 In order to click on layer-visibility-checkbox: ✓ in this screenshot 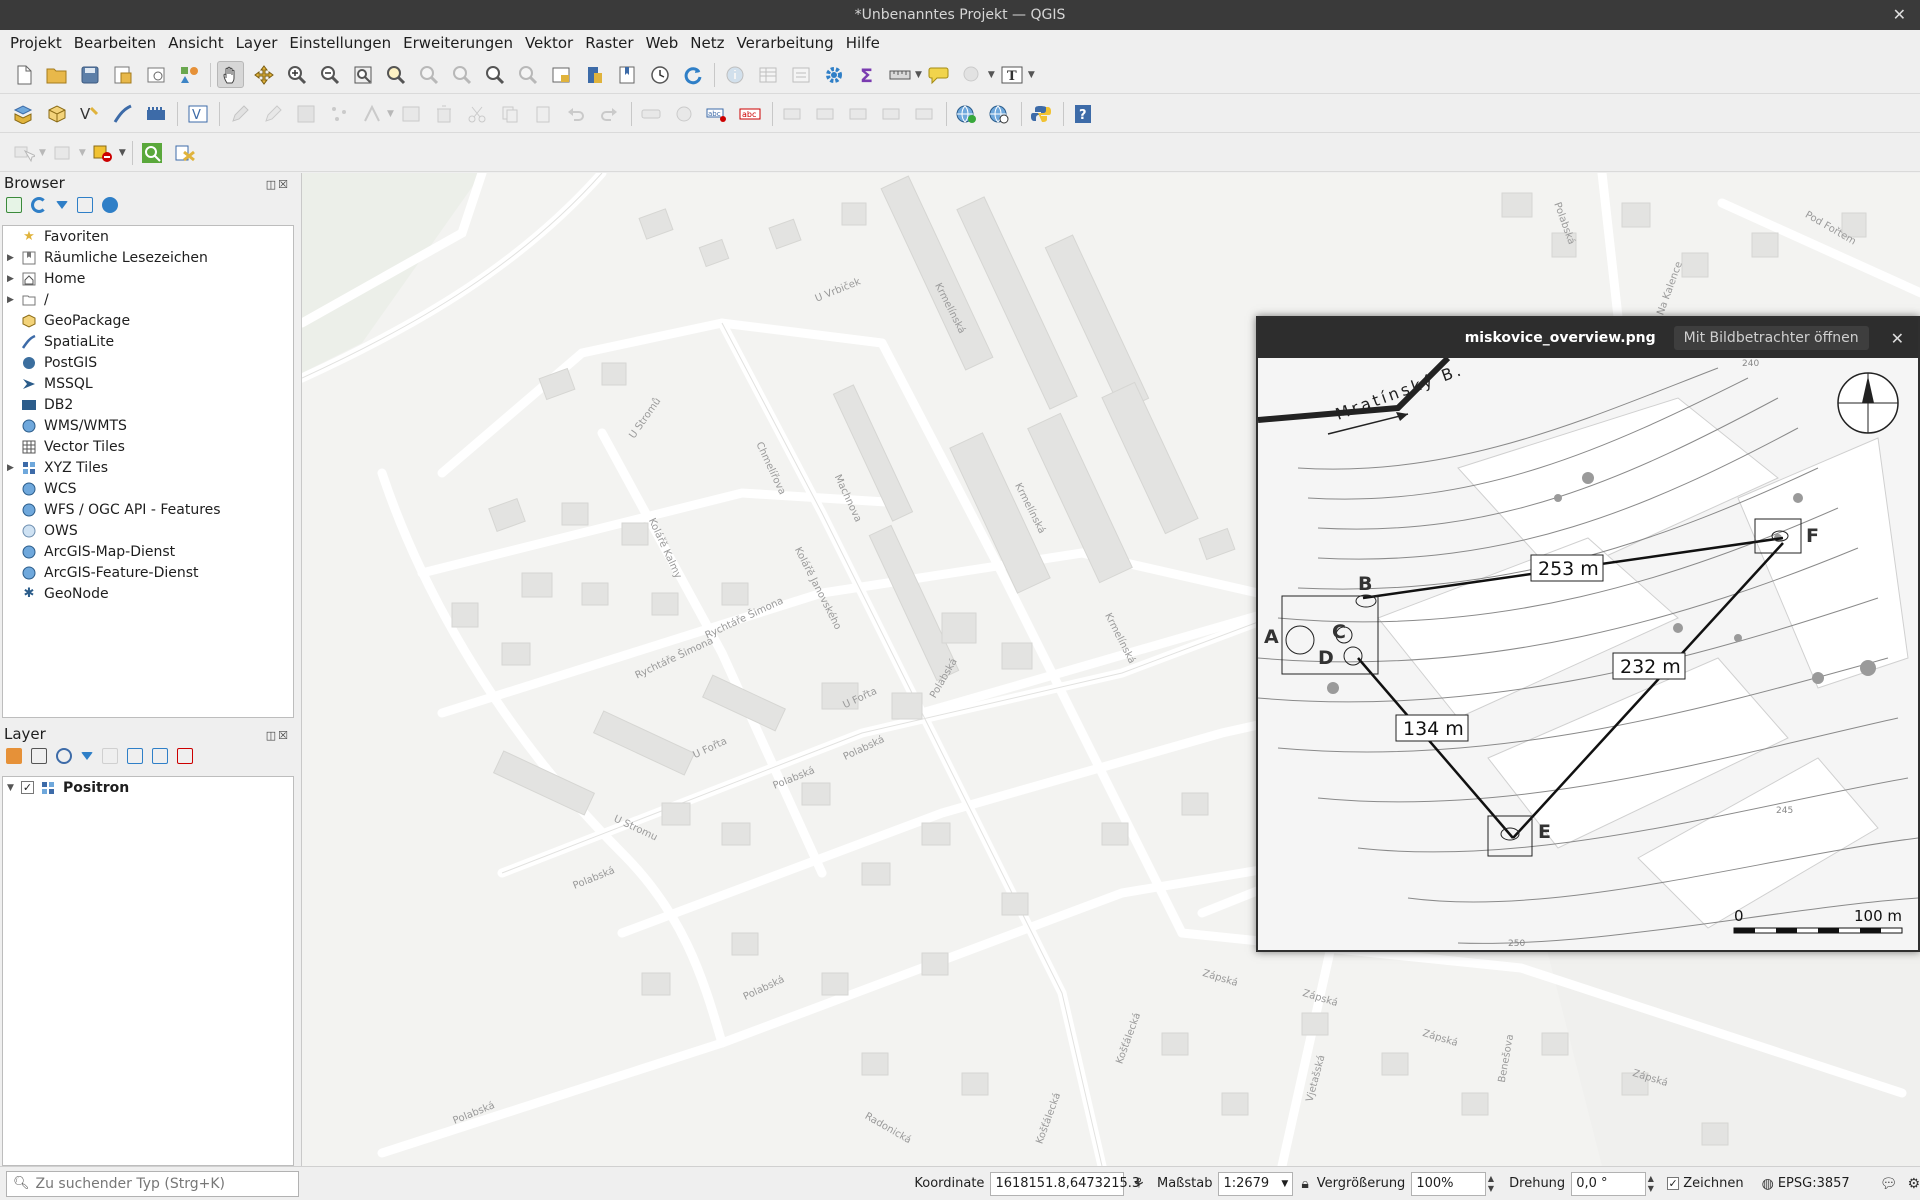, I will do `click(27, 787)`.